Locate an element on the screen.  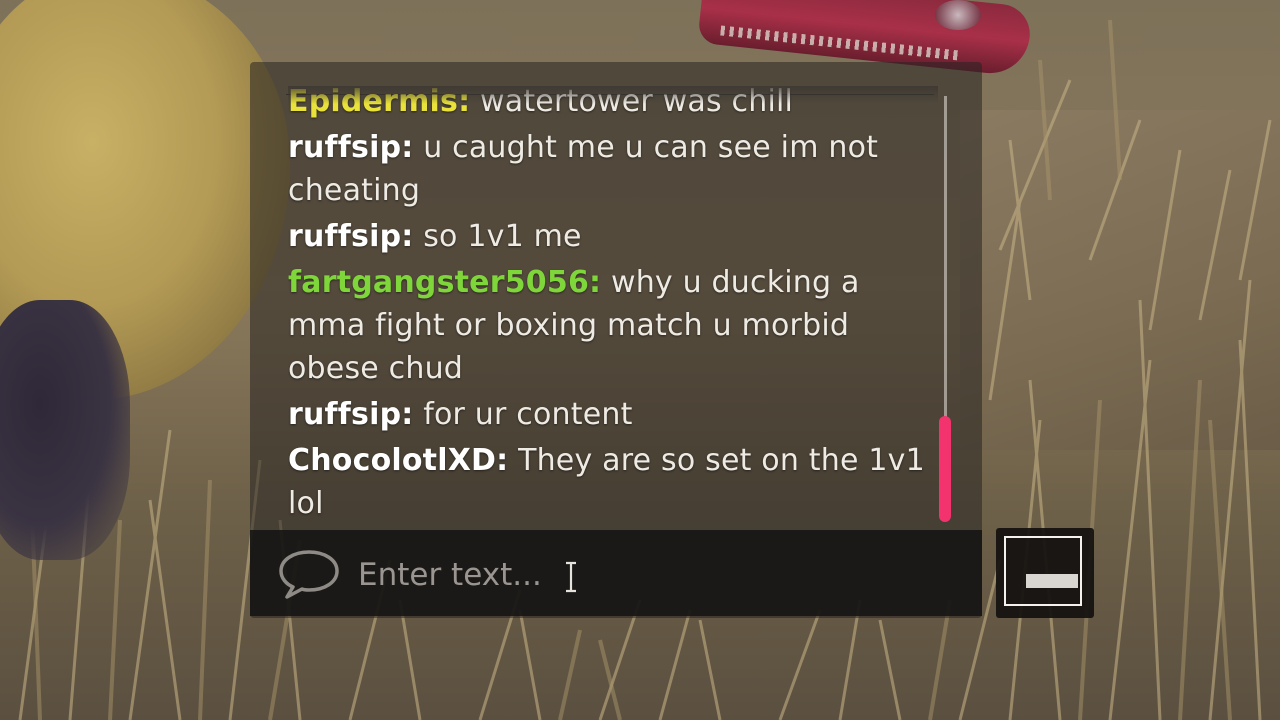
chat-message: ruffsip: for ur content is located at coordinates (613, 414).